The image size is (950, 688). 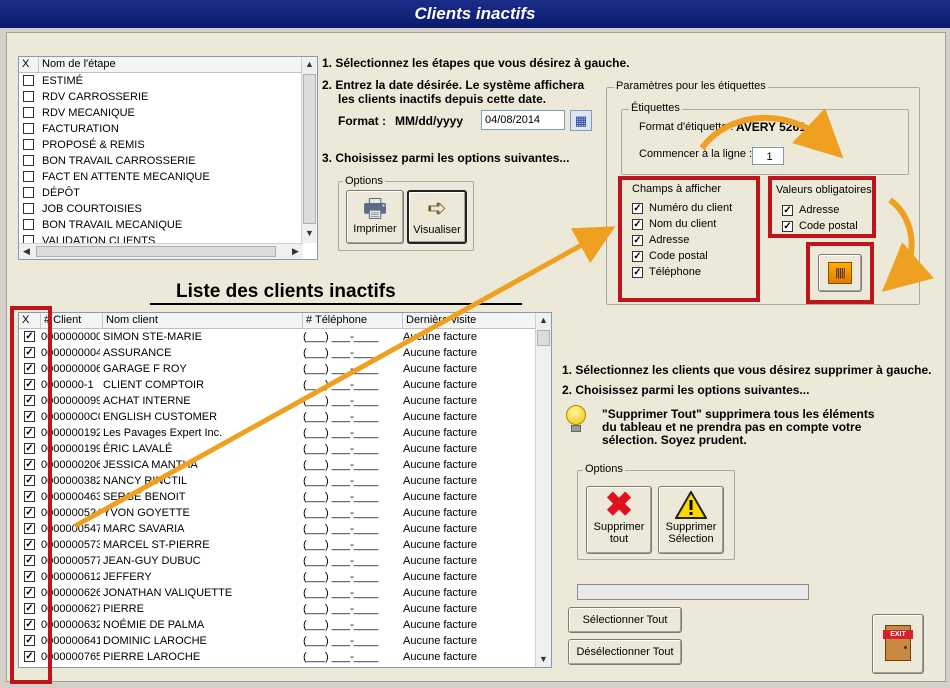 I want to click on field-option: Numéro du client, so click(x=681, y=208).